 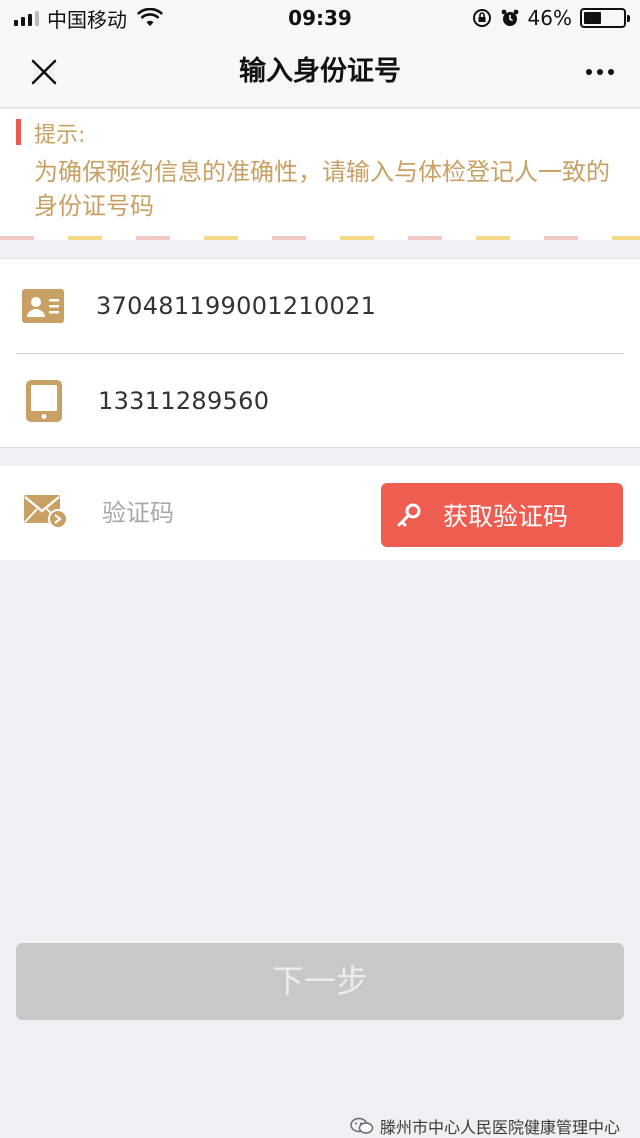 I want to click on notice-stripe-border, so click(x=320, y=238).